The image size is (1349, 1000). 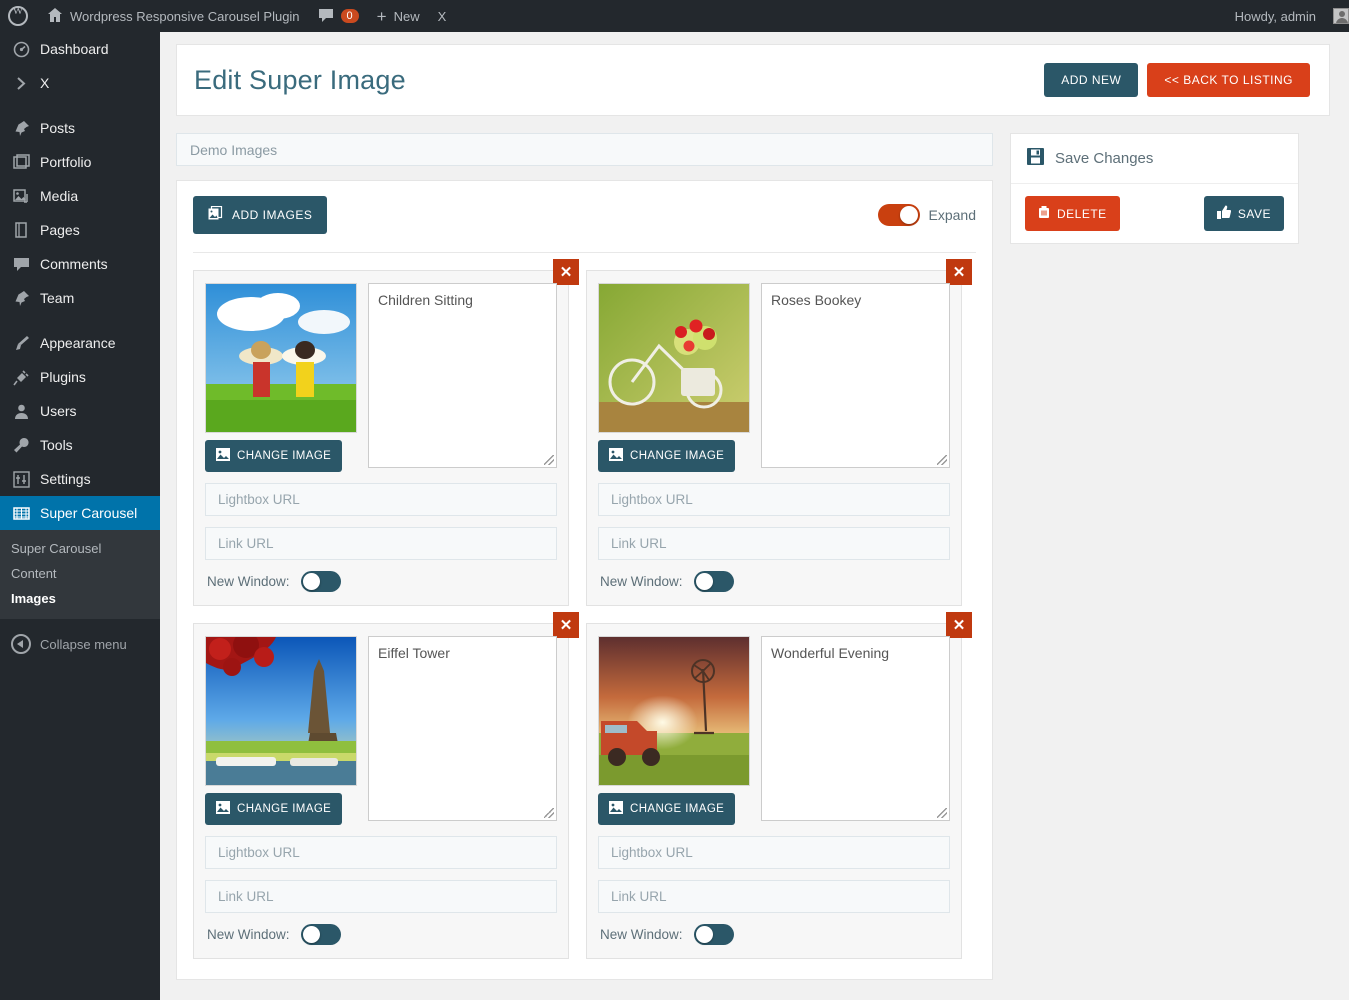 What do you see at coordinates (57, 298) in the screenshot?
I see `sidebar-item-label: Team` at bounding box center [57, 298].